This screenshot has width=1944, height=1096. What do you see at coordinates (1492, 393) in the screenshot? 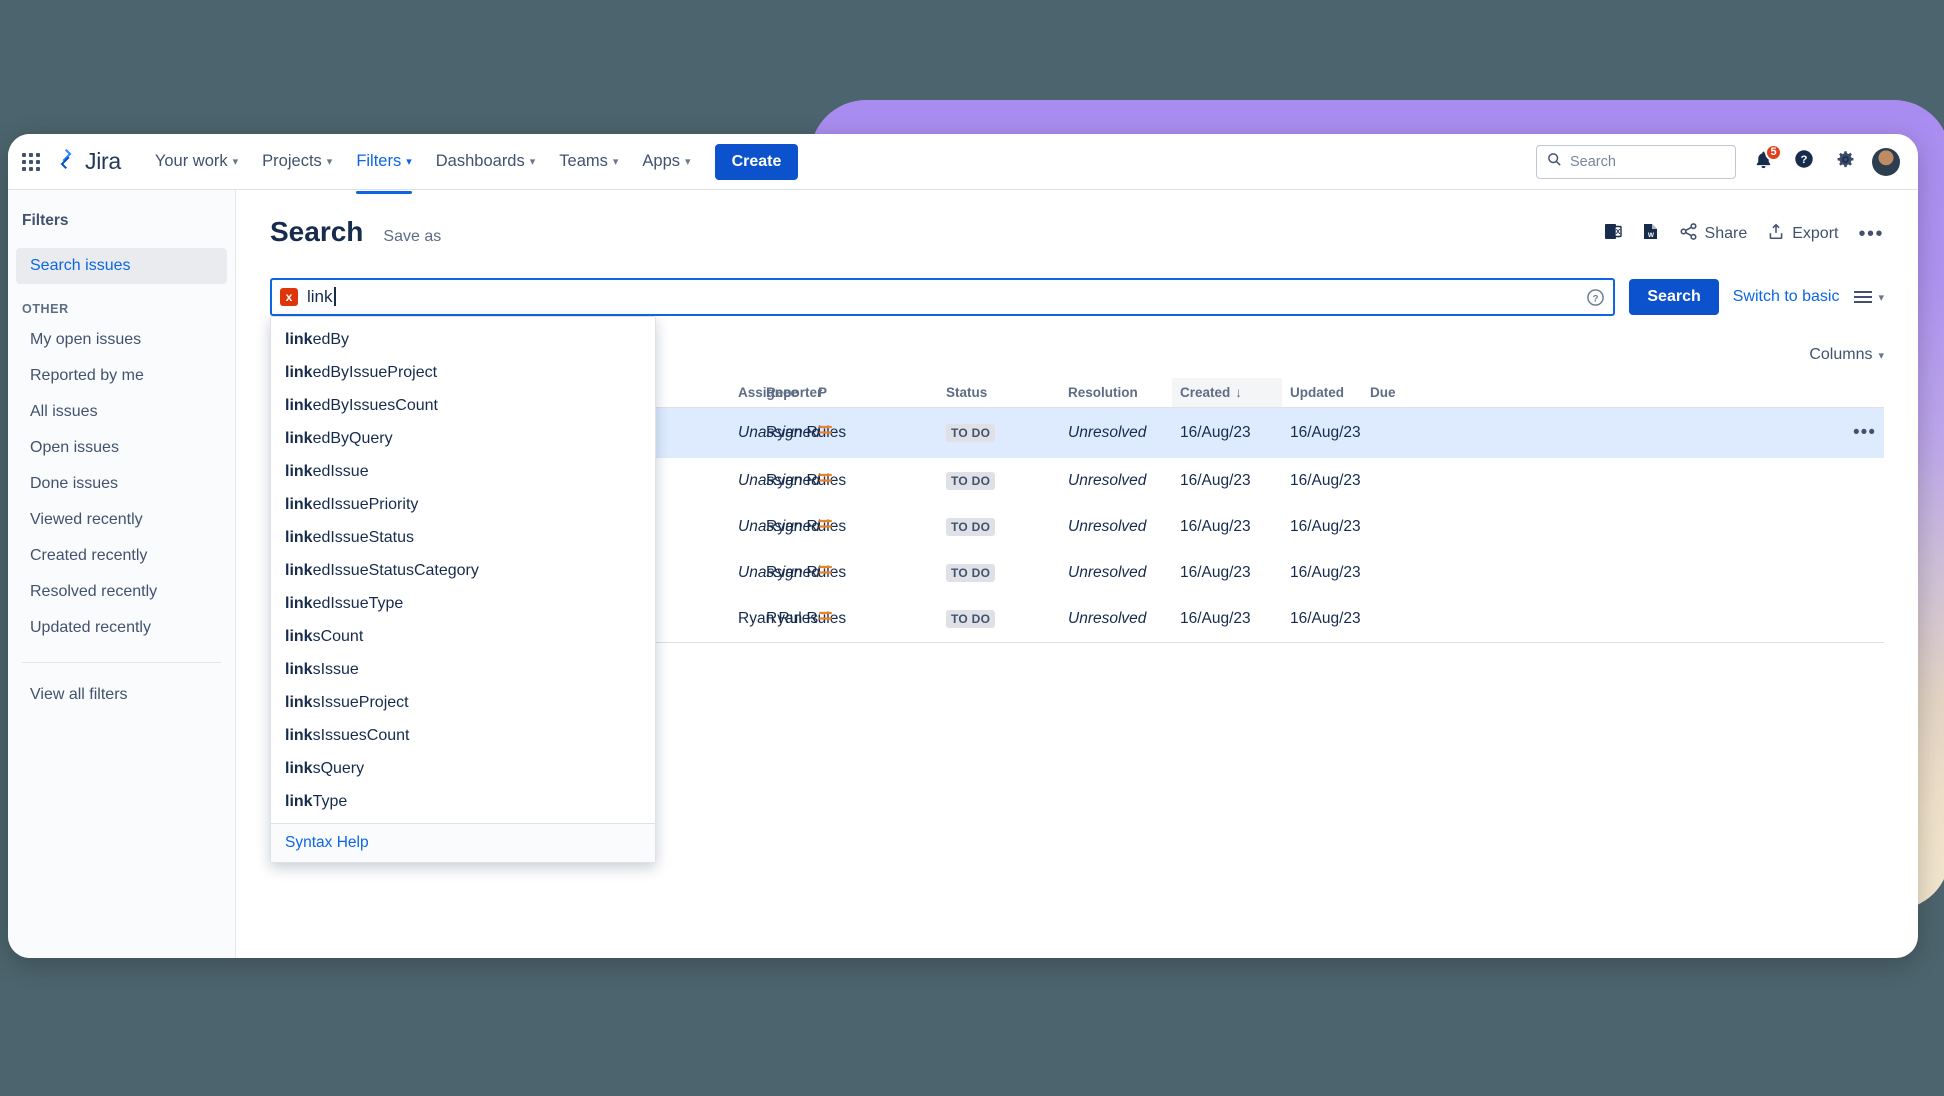
I see `col-header-due: Due` at bounding box center [1492, 393].